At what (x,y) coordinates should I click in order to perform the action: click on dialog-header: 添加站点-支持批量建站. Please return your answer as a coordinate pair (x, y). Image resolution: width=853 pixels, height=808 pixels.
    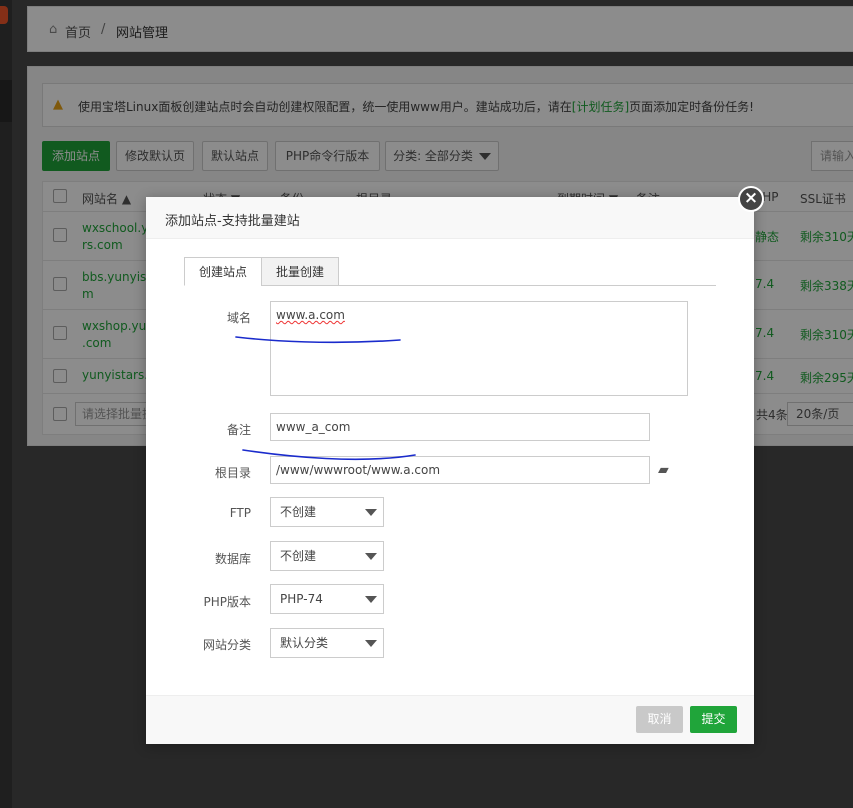
    Looking at the image, I should click on (450, 218).